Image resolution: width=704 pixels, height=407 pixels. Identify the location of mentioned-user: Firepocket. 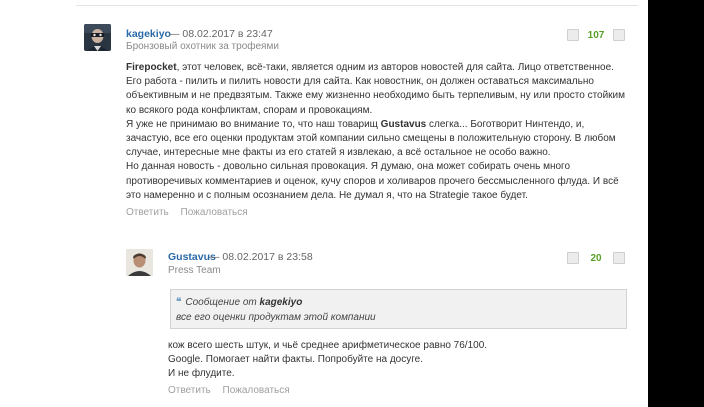
(151, 67).